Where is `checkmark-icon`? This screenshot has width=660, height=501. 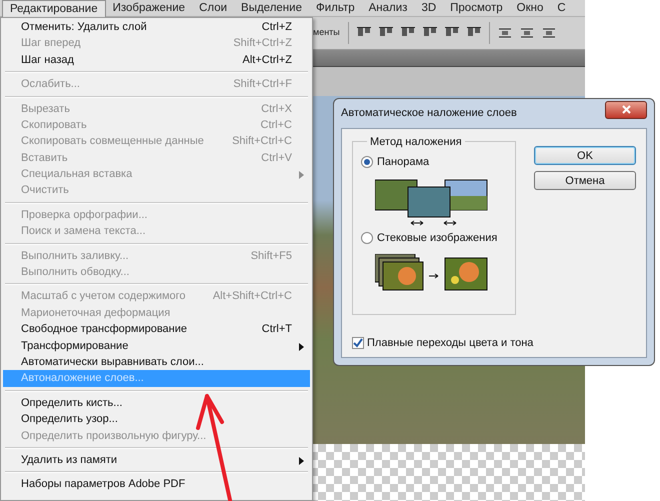 checkmark-icon is located at coordinates (358, 343).